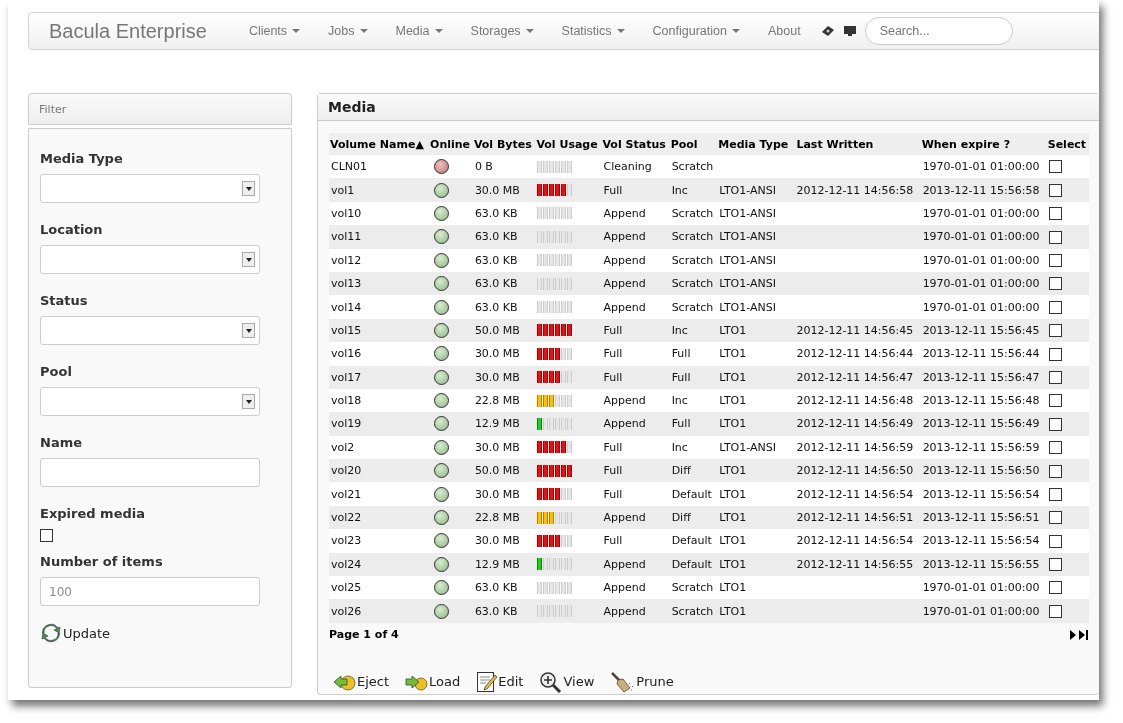 The height and width of the screenshot is (723, 1123). I want to click on input-field: 100, so click(150, 591).